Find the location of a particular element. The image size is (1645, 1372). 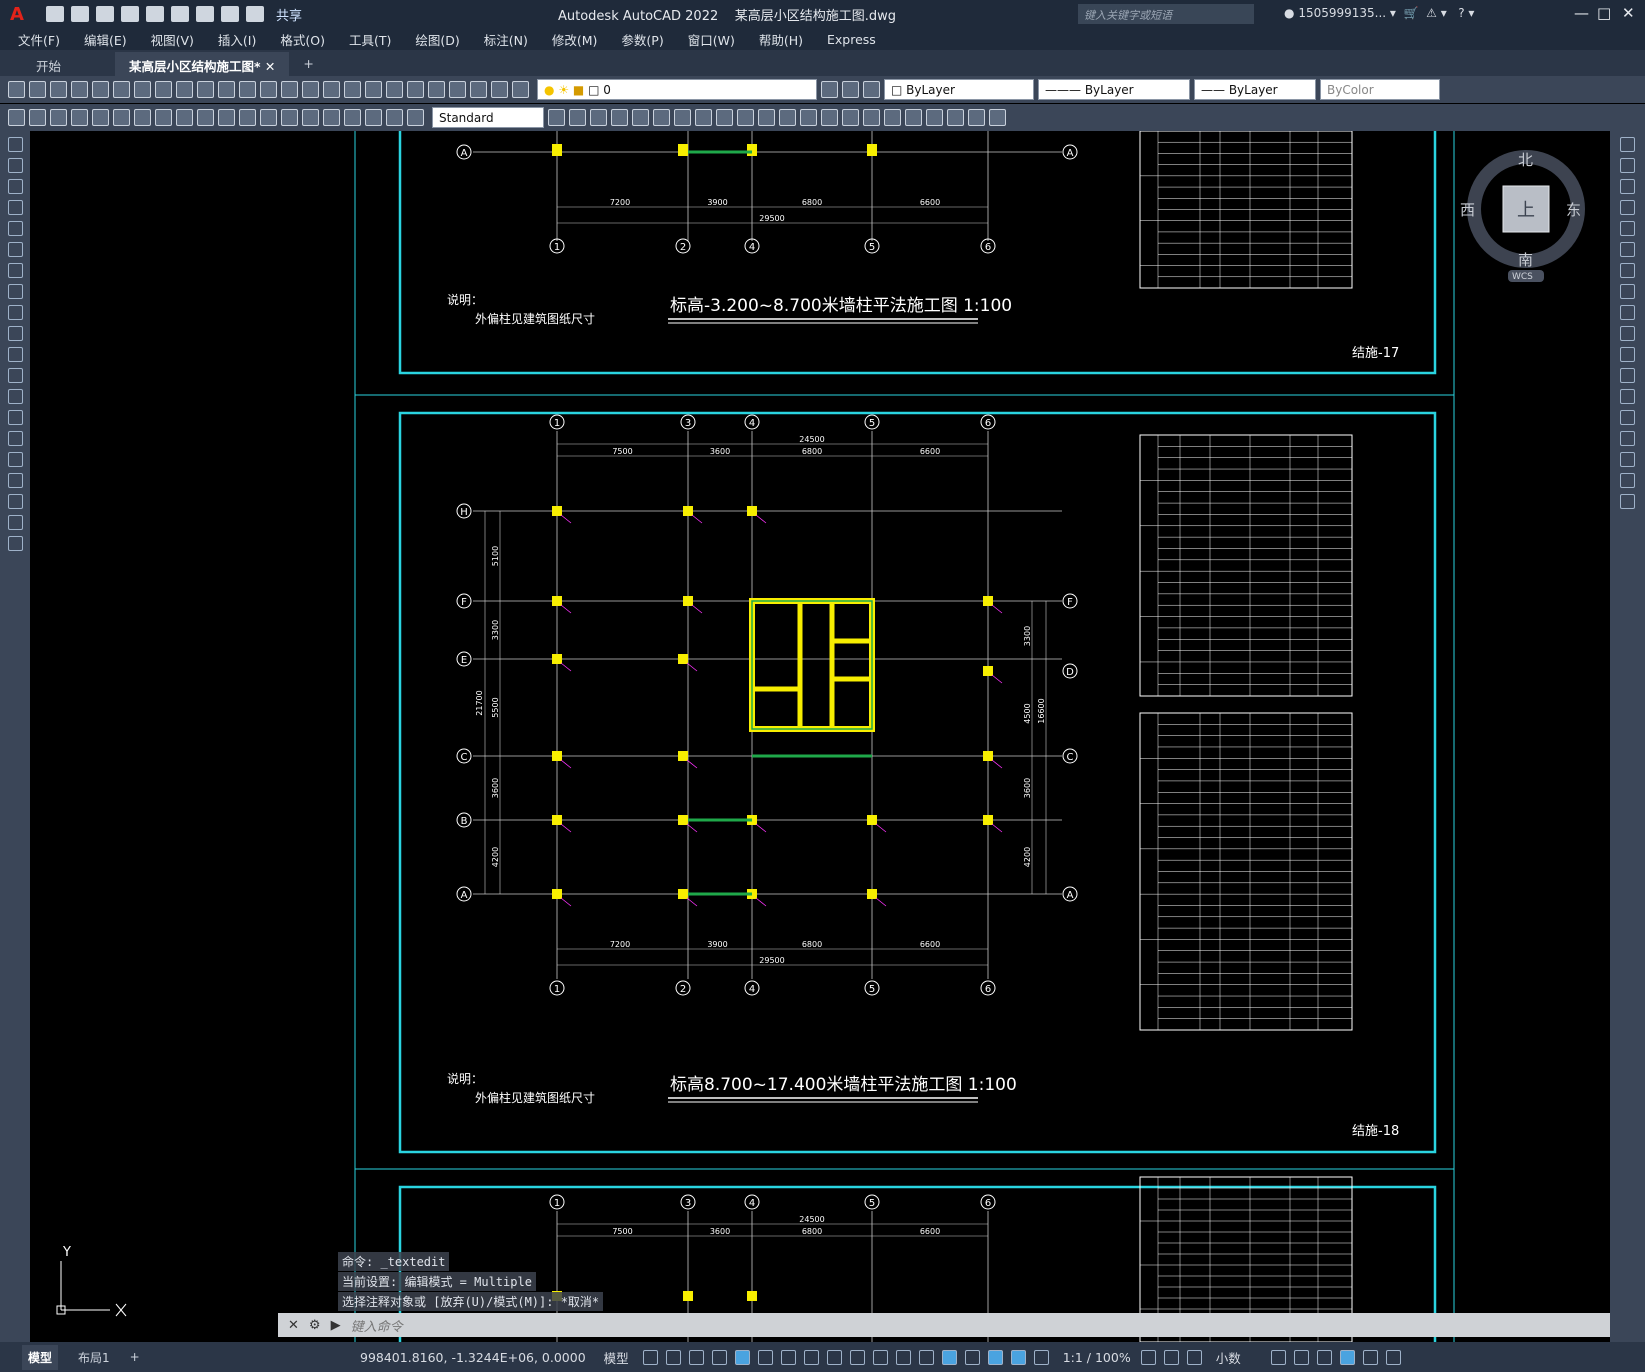

polyline-icon is located at coordinates (15, 186).